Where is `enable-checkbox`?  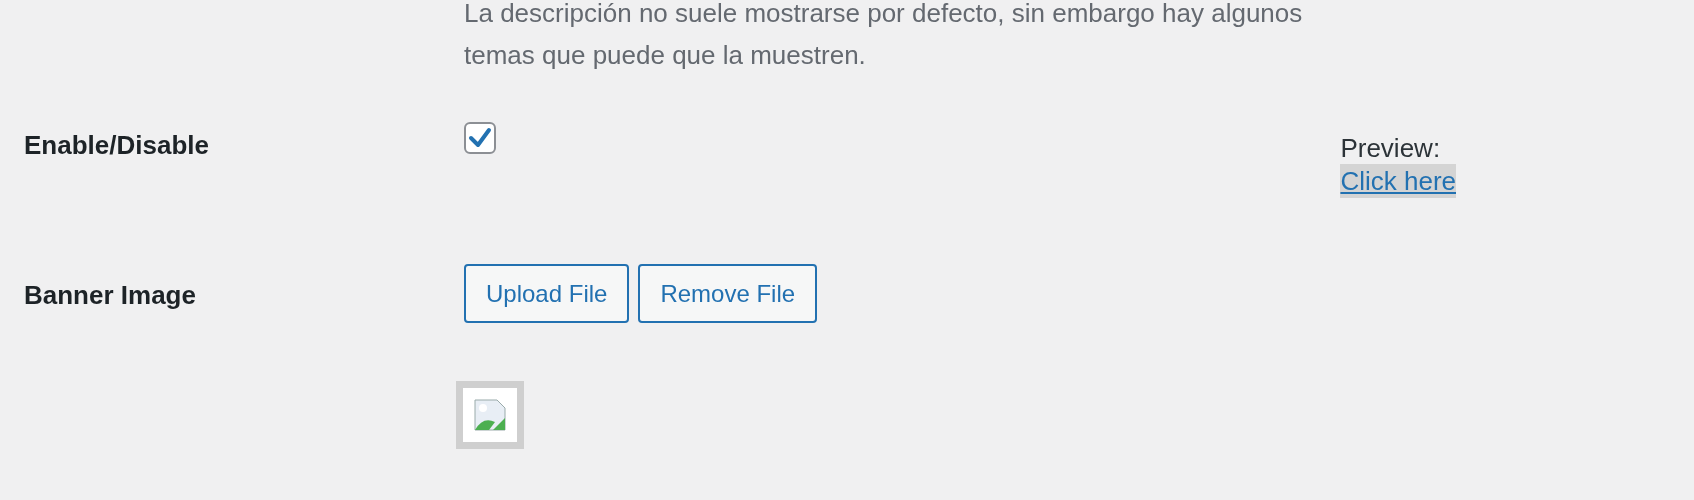 enable-checkbox is located at coordinates (480, 138).